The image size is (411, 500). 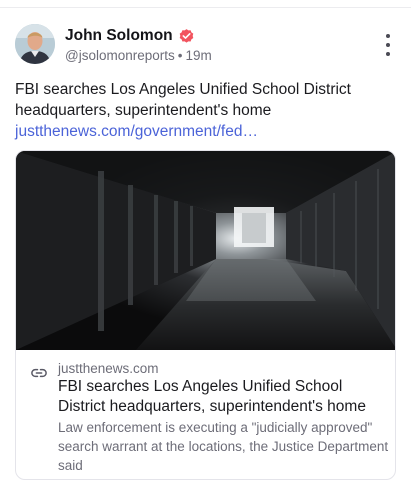 I want to click on handle-row: @jsolomonreports • 19m, so click(x=138, y=55).